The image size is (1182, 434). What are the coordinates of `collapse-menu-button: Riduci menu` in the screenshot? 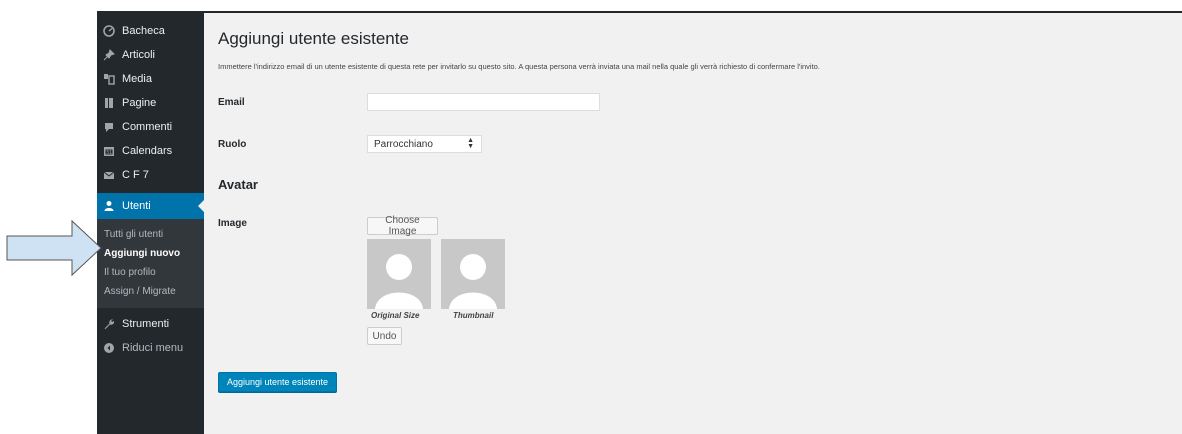 It's located at (150, 348).